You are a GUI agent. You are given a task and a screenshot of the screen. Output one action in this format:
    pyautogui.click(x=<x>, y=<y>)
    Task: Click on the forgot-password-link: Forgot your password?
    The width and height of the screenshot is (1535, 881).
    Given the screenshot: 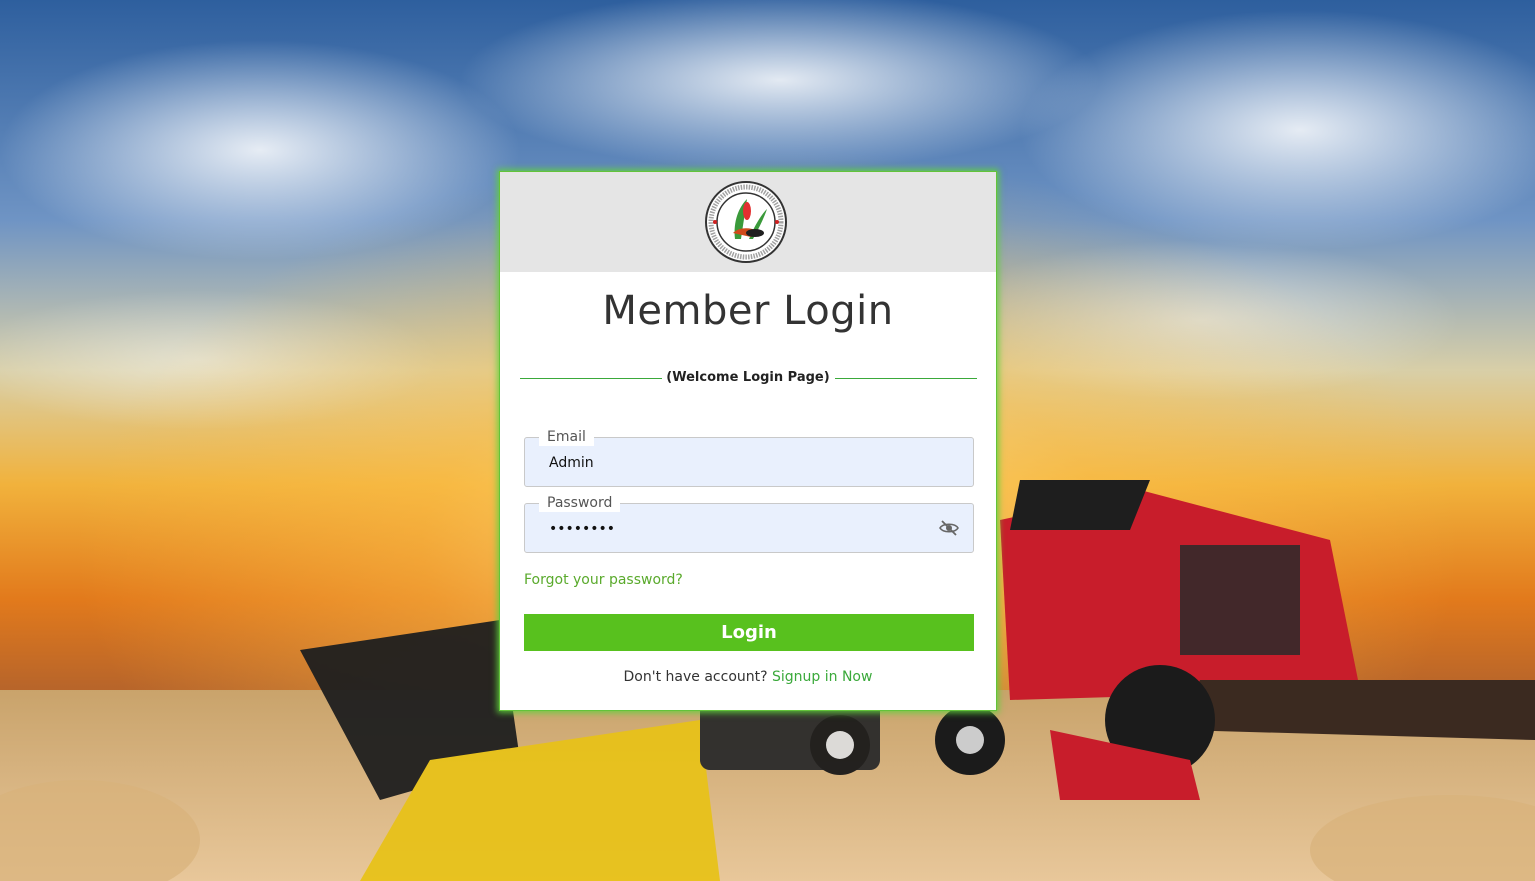 What is the action you would take?
    pyautogui.click(x=603, y=580)
    